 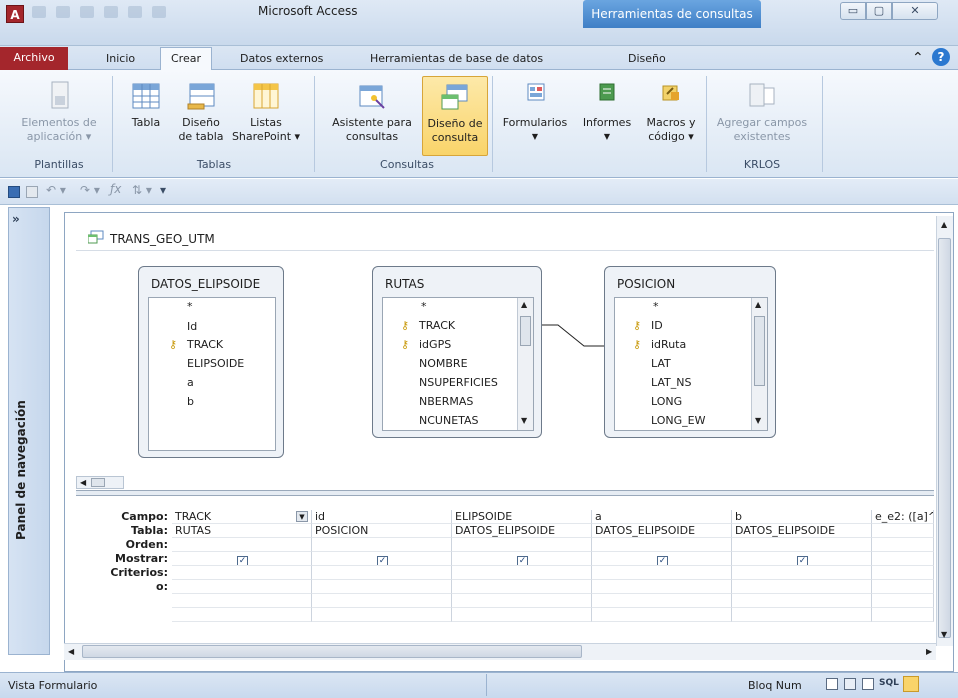 What do you see at coordinates (100, 482) in the screenshot?
I see `design-area-hscroll: ◀` at bounding box center [100, 482].